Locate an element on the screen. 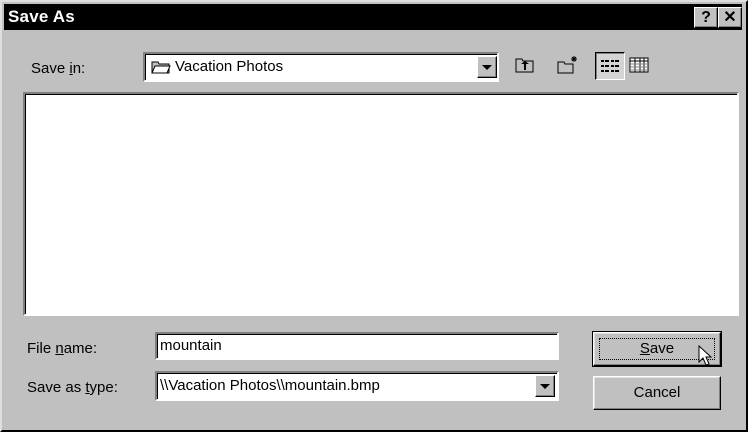 This screenshot has height=432, width=748. details-view-icon is located at coordinates (639, 67).